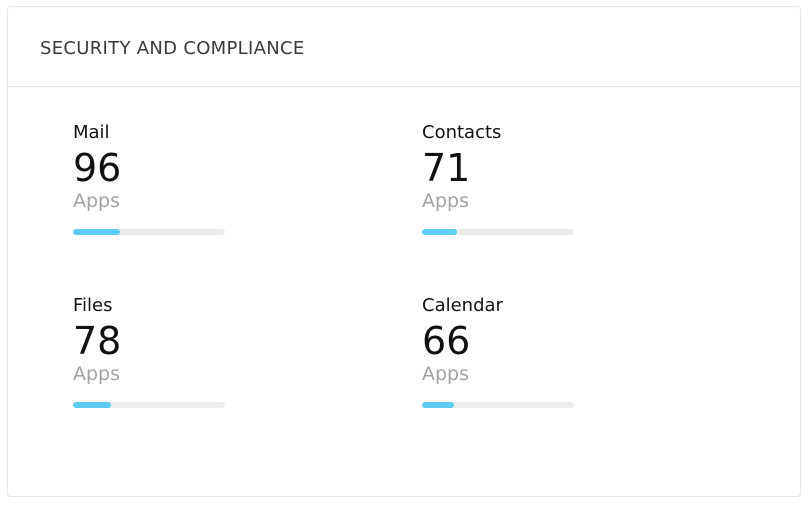 The width and height of the screenshot is (808, 506). Describe the element at coordinates (498, 178) in the screenshot. I see `stat-contacts: Contacts 71 Apps` at that location.